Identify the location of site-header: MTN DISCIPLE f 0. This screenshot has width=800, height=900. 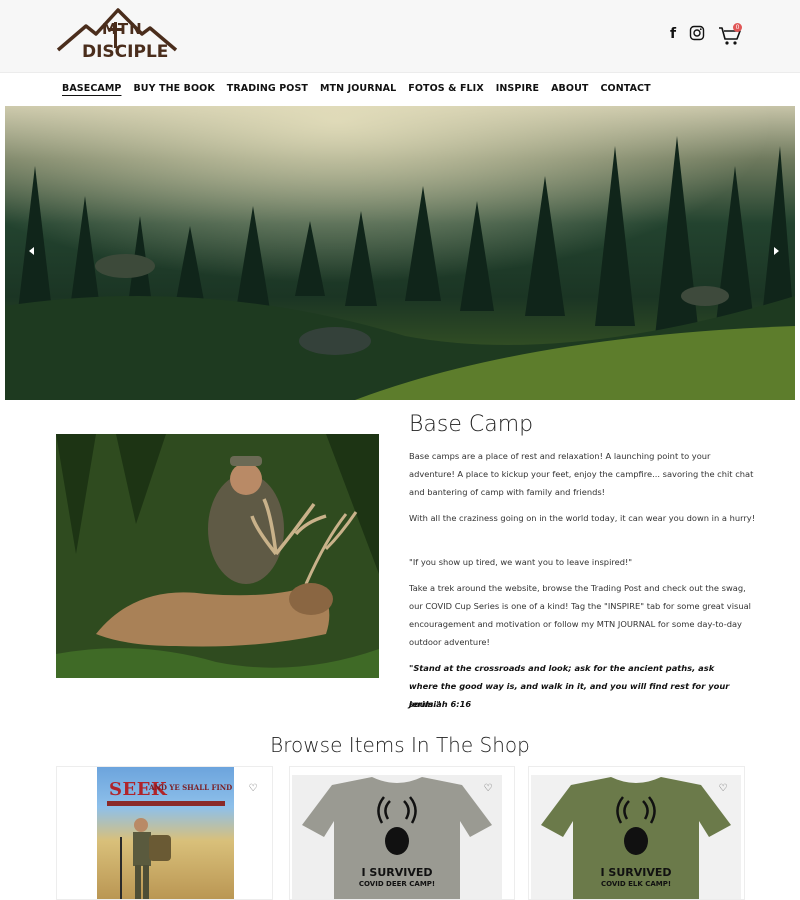
(400, 36).